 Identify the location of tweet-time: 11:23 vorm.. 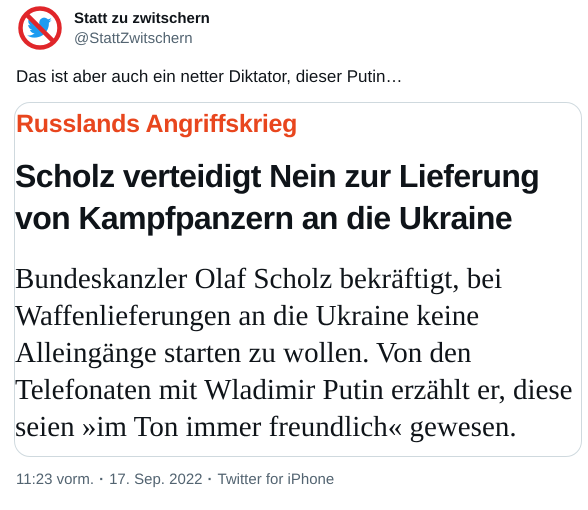
(55, 479).